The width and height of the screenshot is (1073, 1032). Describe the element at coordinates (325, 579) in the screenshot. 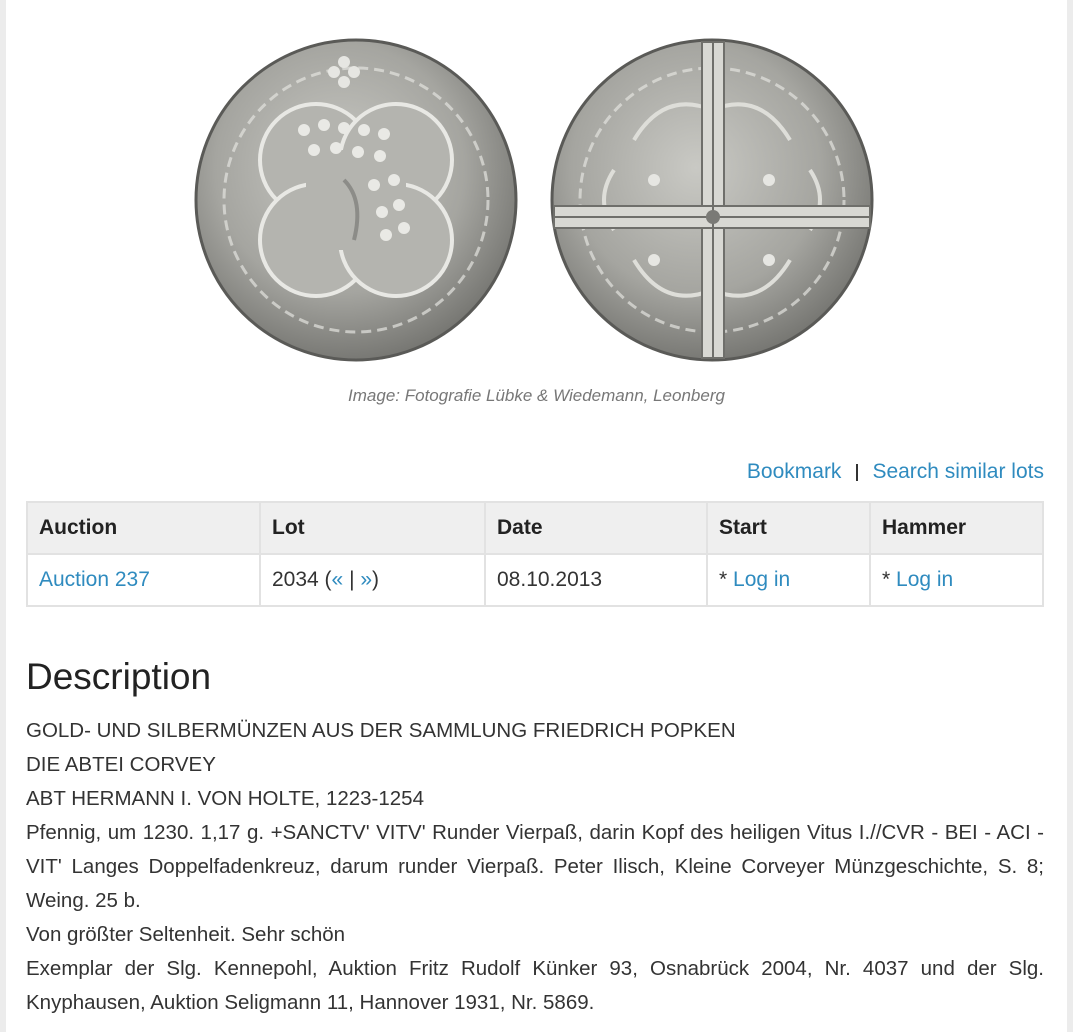

I see `lot-nav-open: (` at that location.